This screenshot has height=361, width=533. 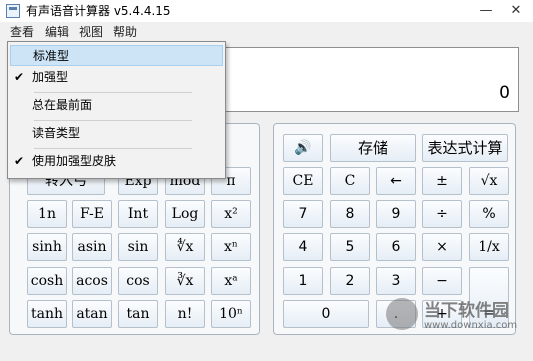 I want to click on display-value: 0, so click(x=504, y=93).